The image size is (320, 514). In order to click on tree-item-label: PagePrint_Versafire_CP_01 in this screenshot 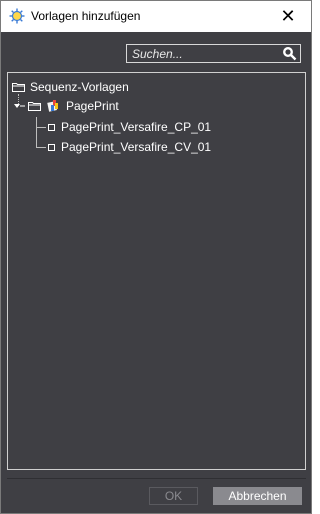, I will do `click(136, 127)`.